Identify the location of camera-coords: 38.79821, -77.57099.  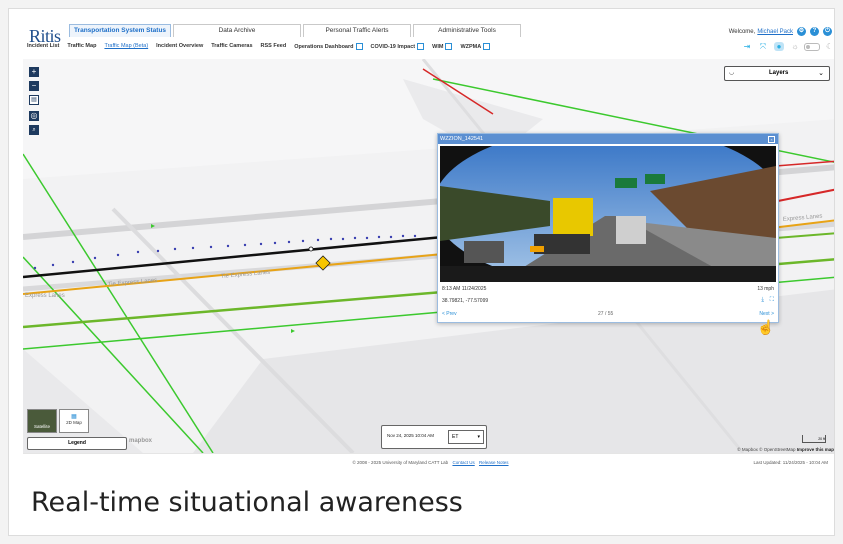
(465, 301).